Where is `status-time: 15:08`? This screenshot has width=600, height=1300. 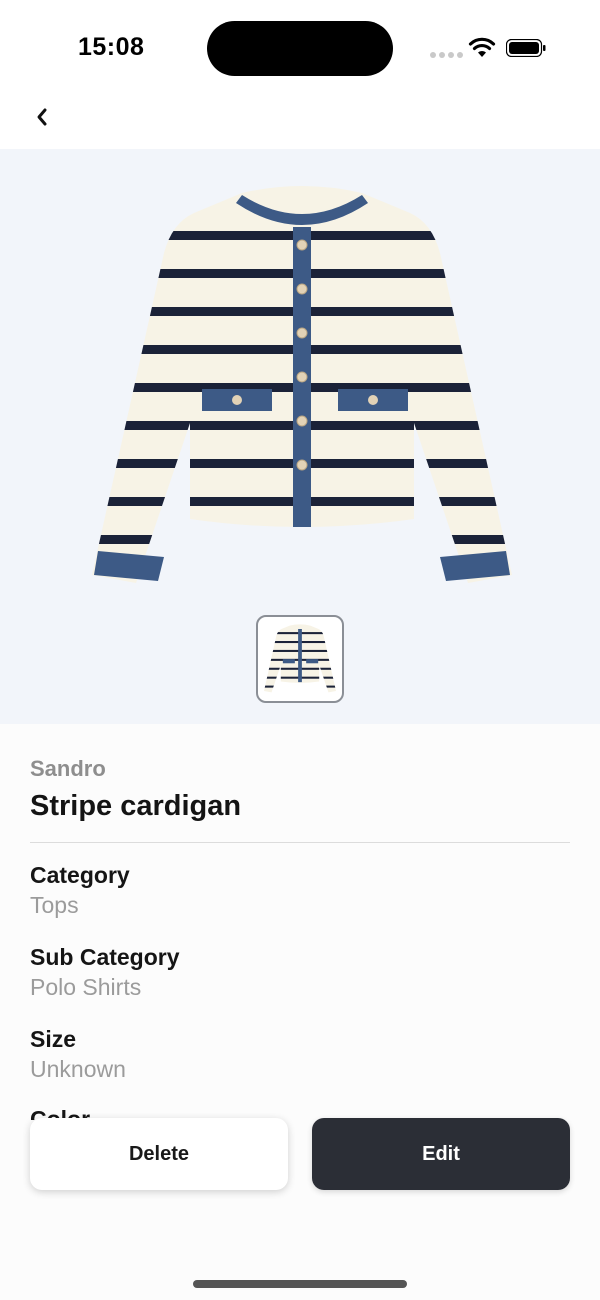 status-time: 15:08 is located at coordinates (111, 47).